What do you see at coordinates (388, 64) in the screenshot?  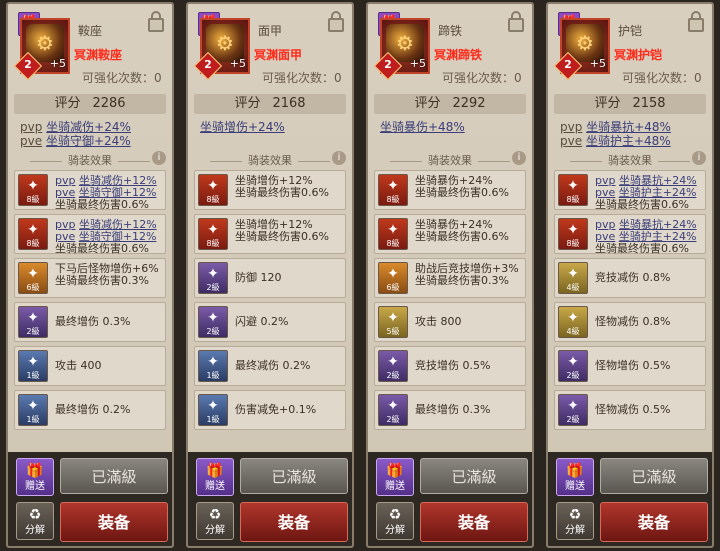 I see `item-level: 2` at bounding box center [388, 64].